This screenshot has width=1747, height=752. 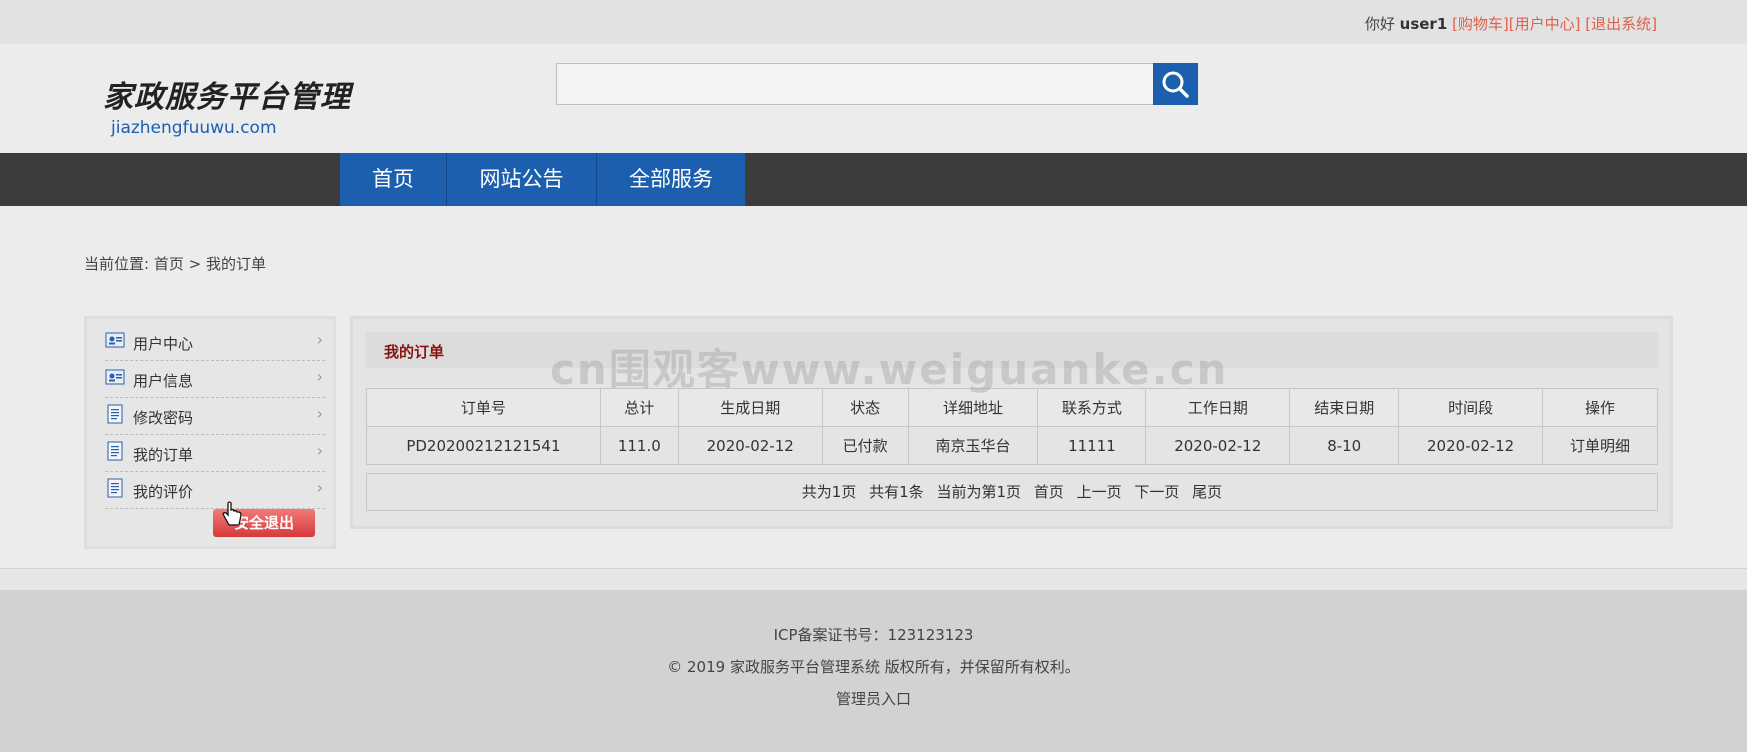 I want to click on pager-prev-link: 上一页, so click(x=1099, y=492).